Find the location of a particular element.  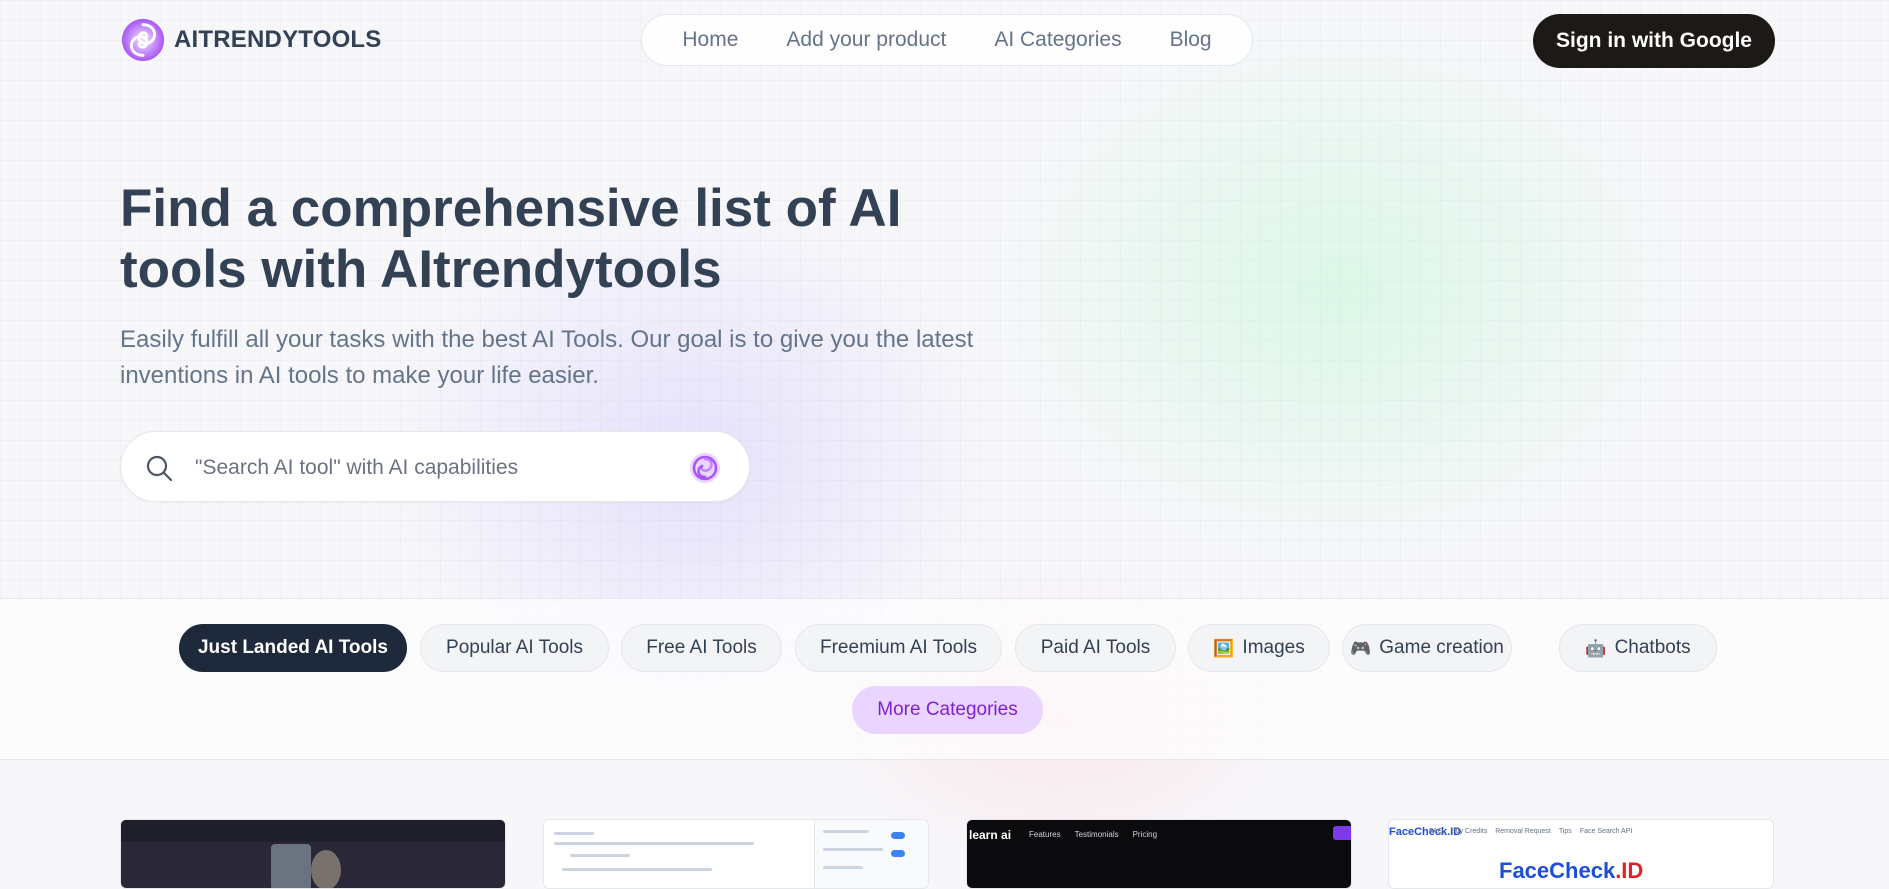

pill-label: Free AI Tools is located at coordinates (701, 647).